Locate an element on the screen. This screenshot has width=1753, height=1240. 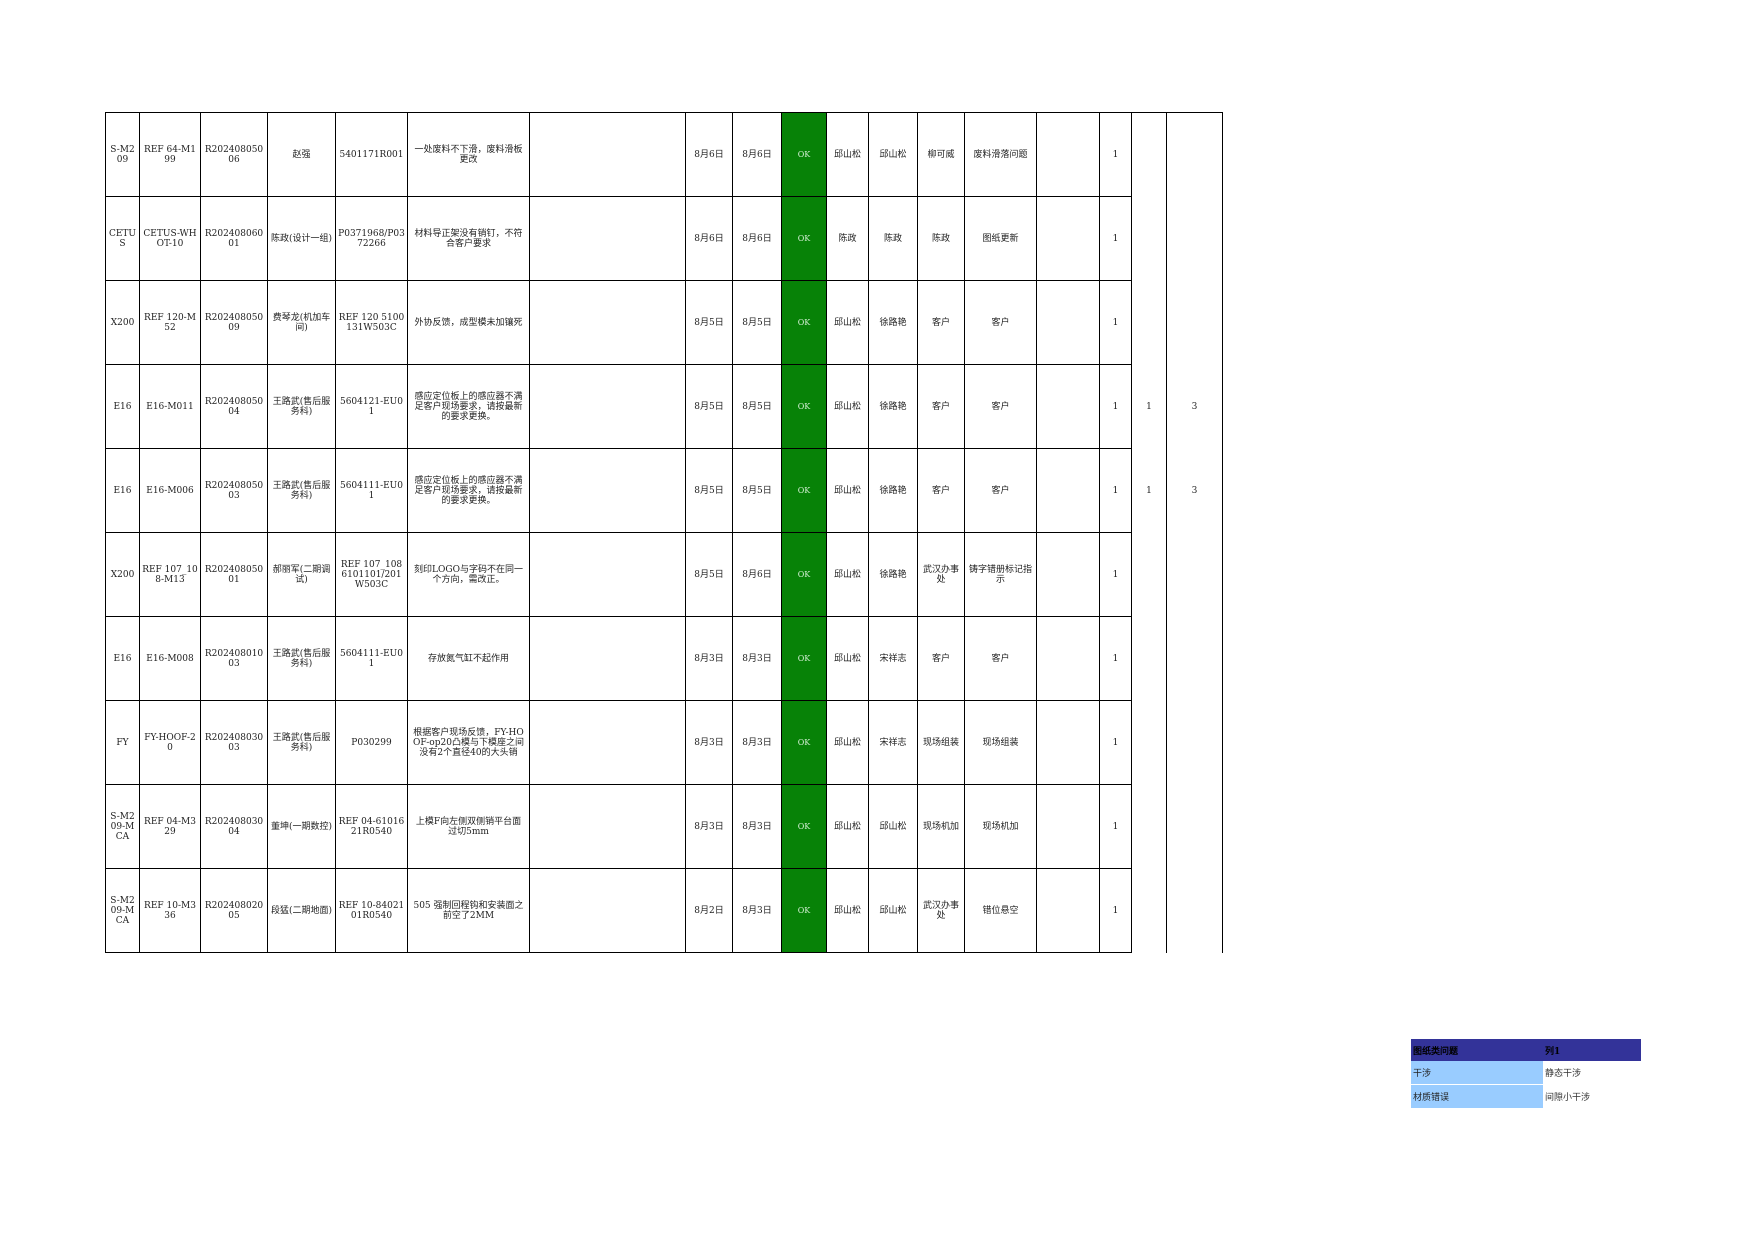
date-reported-cell: 8月3日 is located at coordinates (709, 658).